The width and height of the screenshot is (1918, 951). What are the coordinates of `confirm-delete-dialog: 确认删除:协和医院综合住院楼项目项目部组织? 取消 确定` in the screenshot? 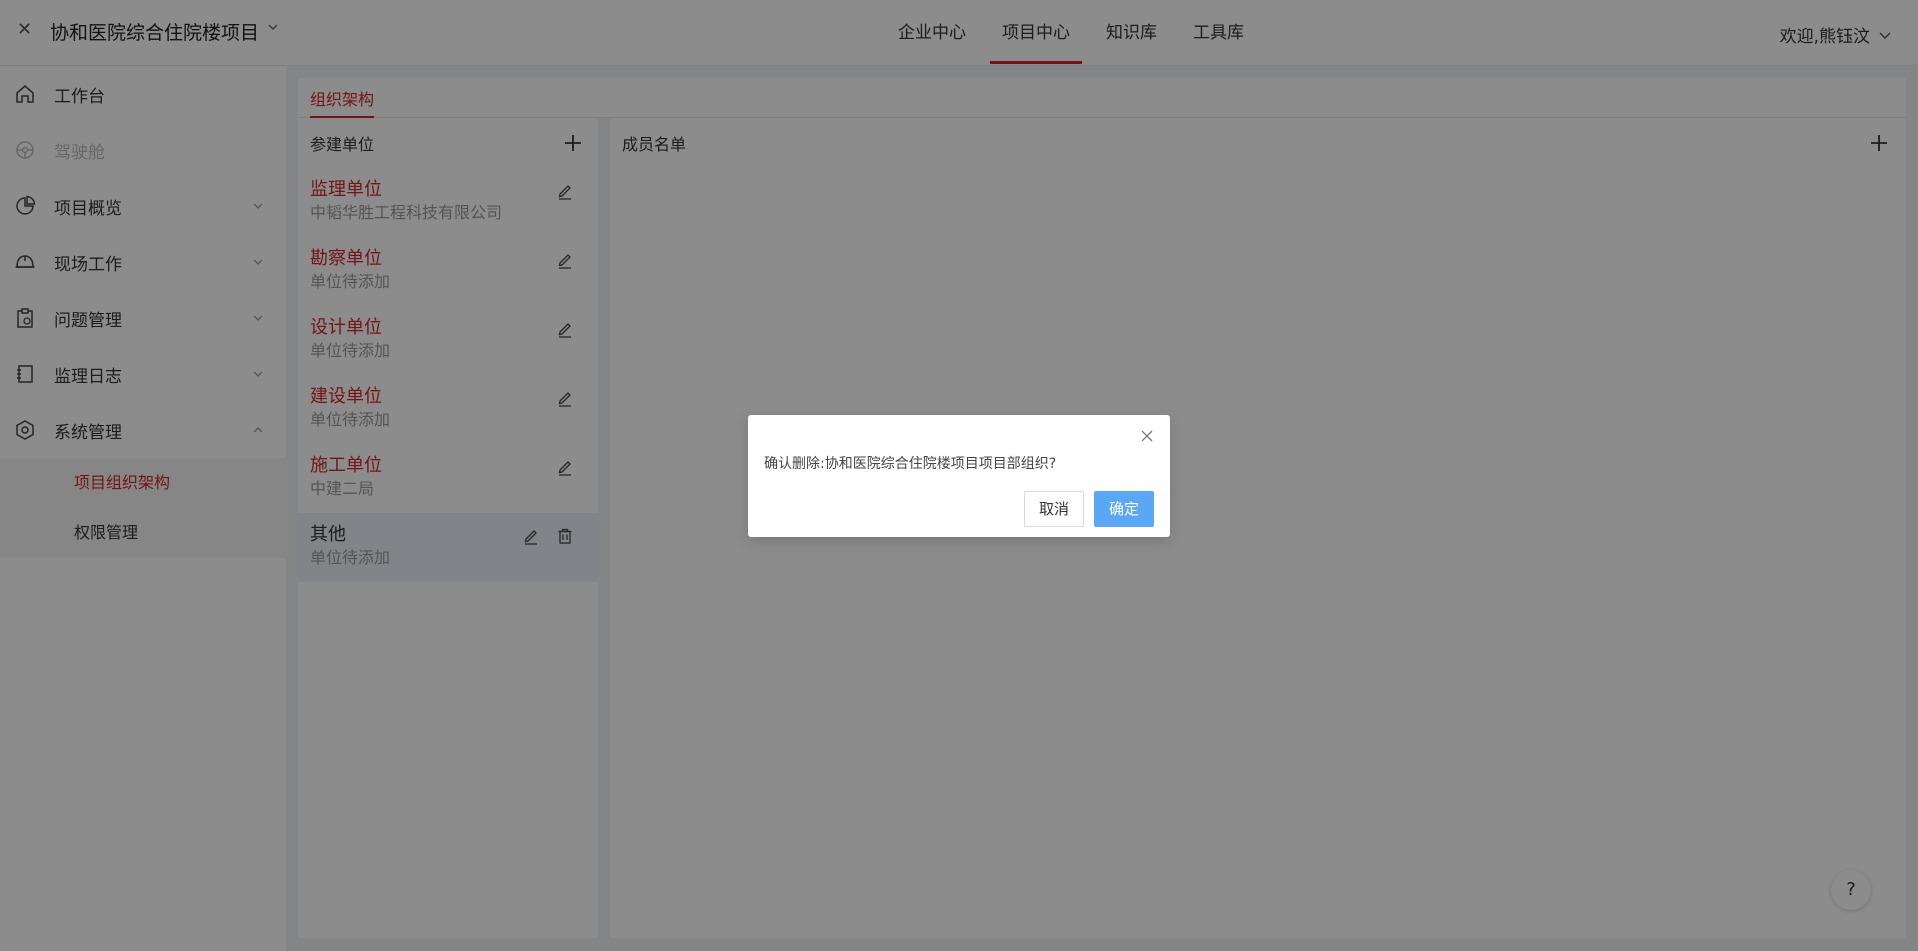 It's located at (959, 476).